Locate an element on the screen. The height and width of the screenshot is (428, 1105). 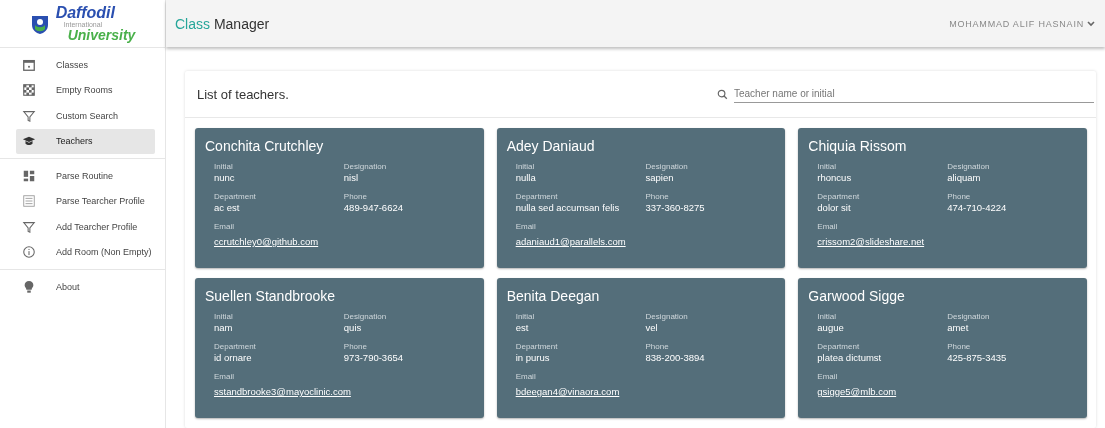
panel-title: List of teachers. is located at coordinates (243, 94).